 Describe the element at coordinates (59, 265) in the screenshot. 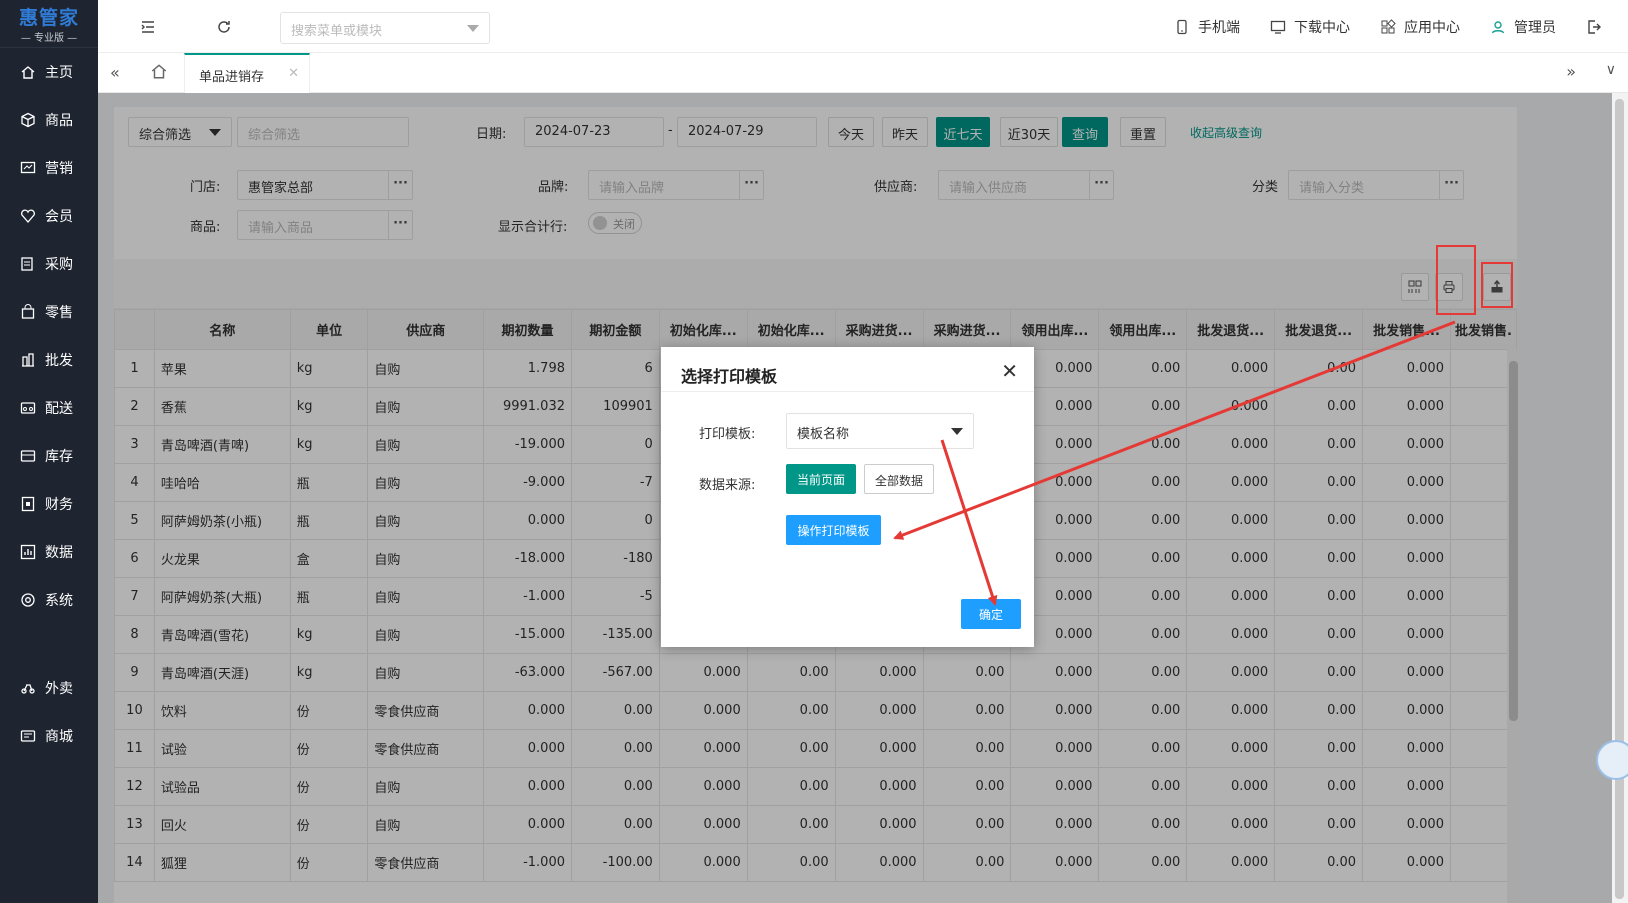

I see `sidebar-item-label: 采购` at that location.